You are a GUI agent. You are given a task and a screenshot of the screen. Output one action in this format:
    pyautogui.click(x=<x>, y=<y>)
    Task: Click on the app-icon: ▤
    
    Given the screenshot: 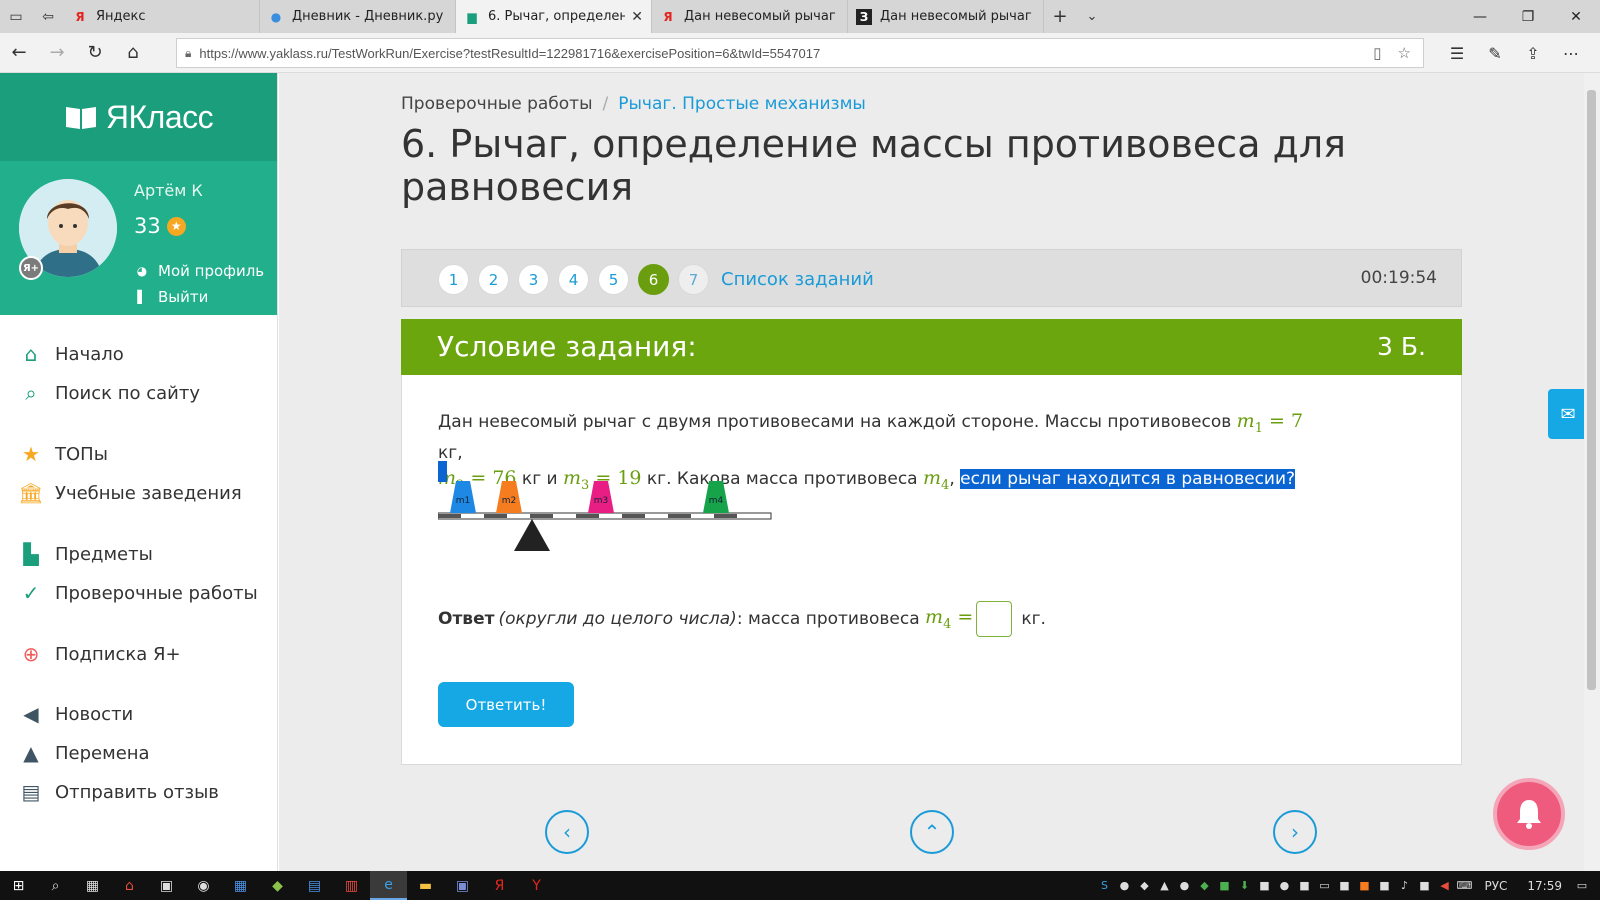 What is the action you would take?
    pyautogui.click(x=314, y=885)
    